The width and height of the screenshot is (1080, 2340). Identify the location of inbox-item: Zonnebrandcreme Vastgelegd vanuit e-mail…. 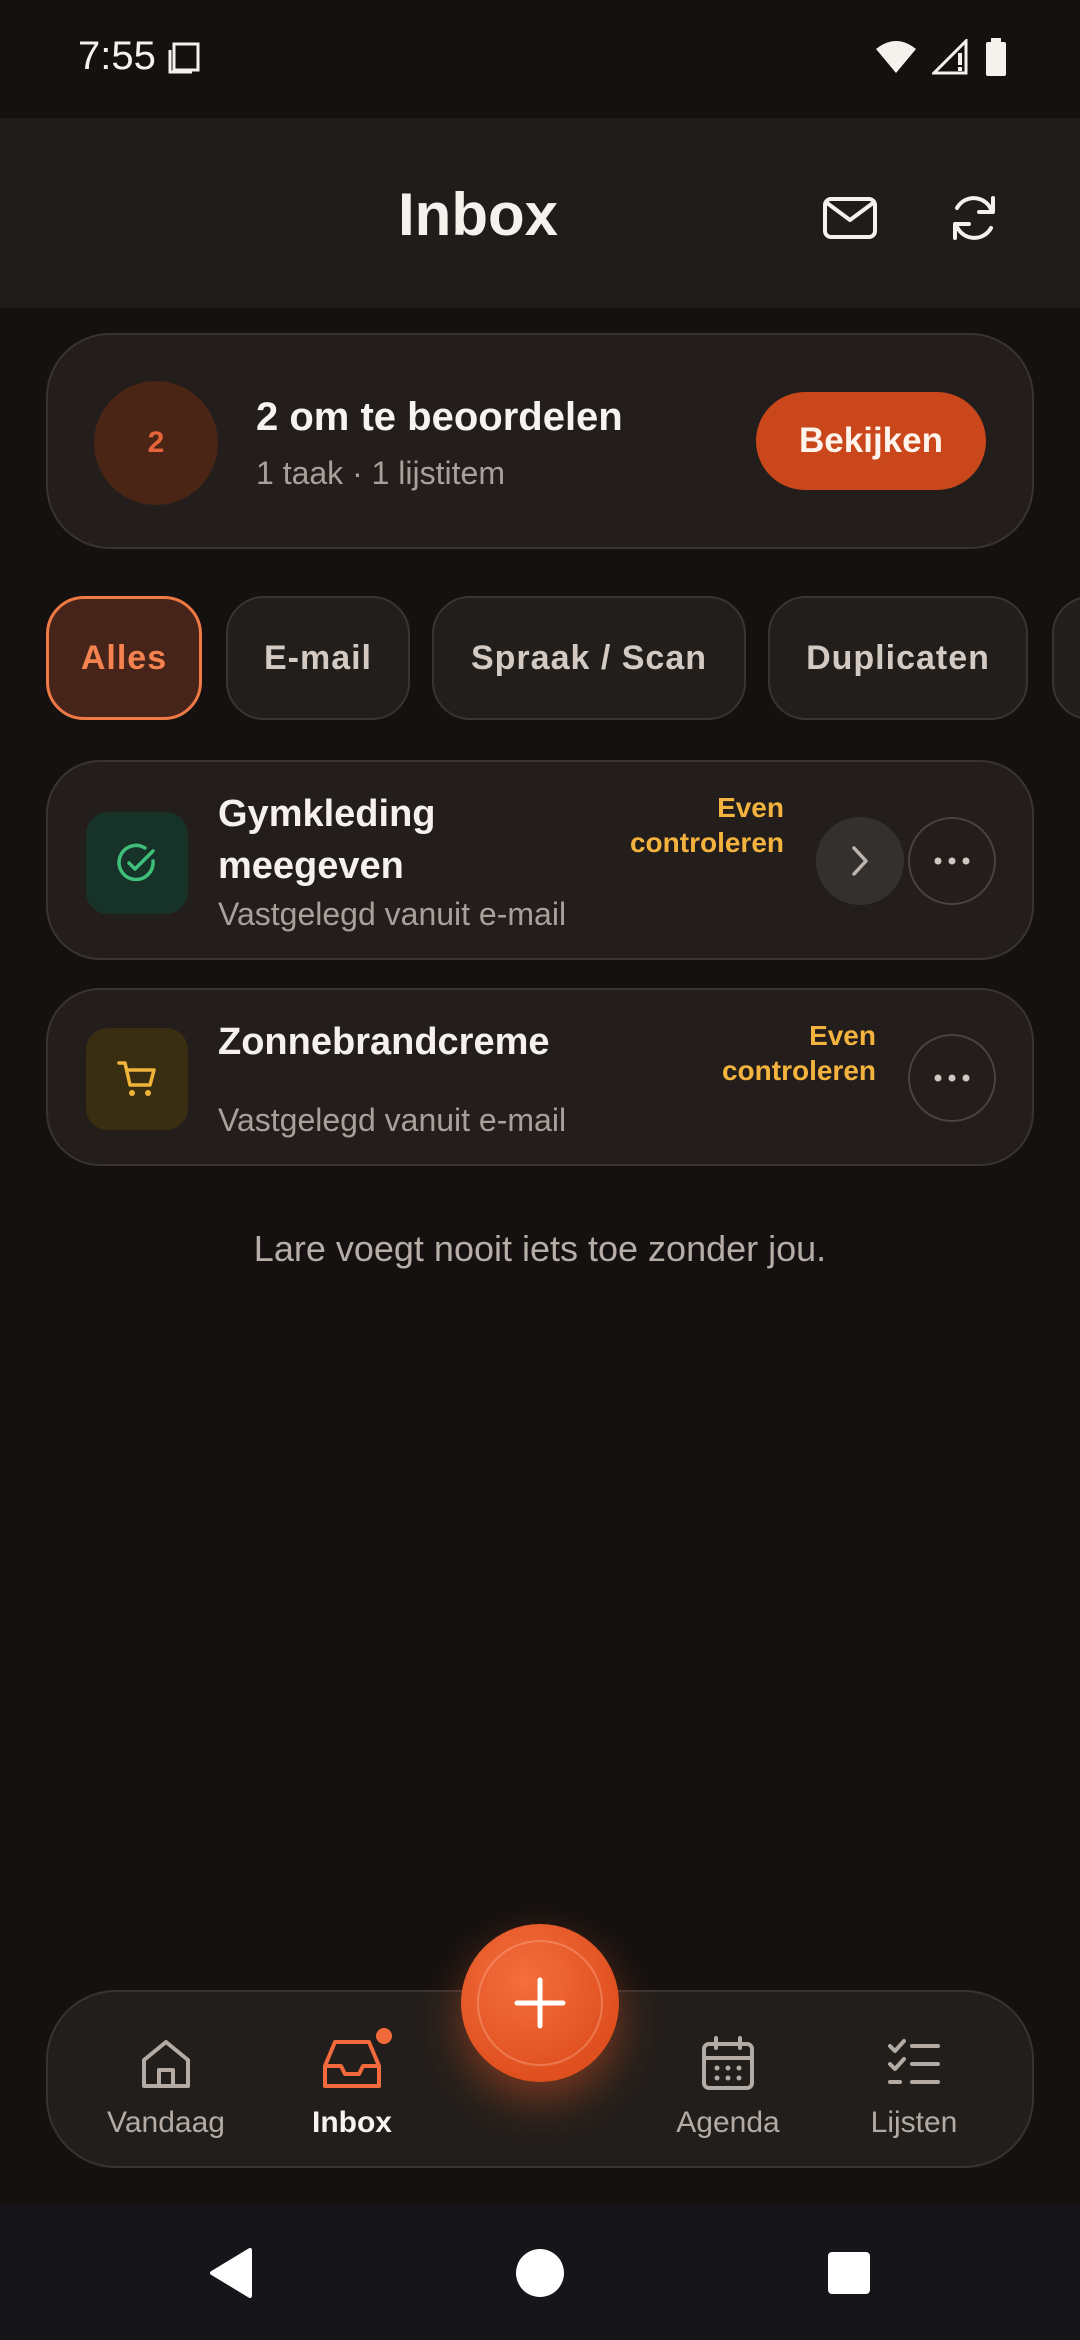
(540, 1077).